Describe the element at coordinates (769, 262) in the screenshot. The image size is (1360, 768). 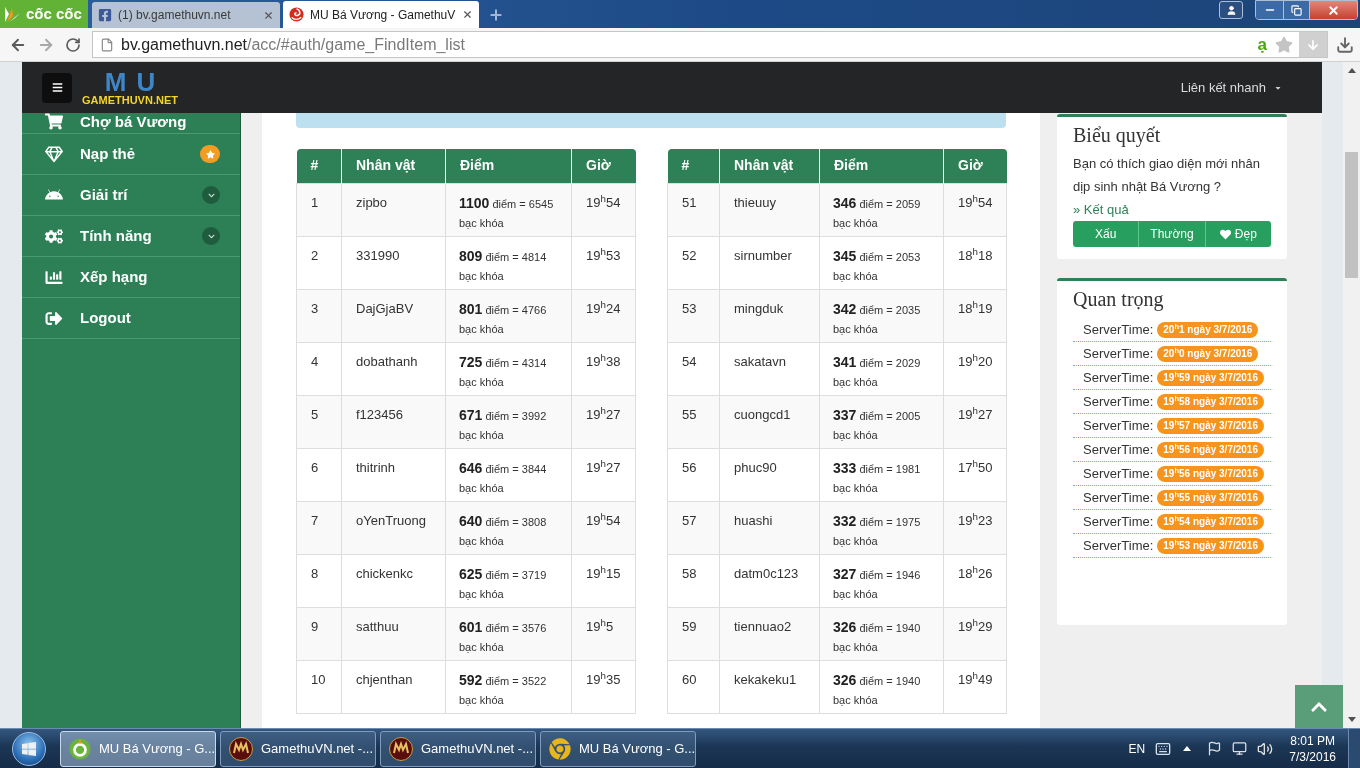
I see `table-cell: sirnumber` at that location.